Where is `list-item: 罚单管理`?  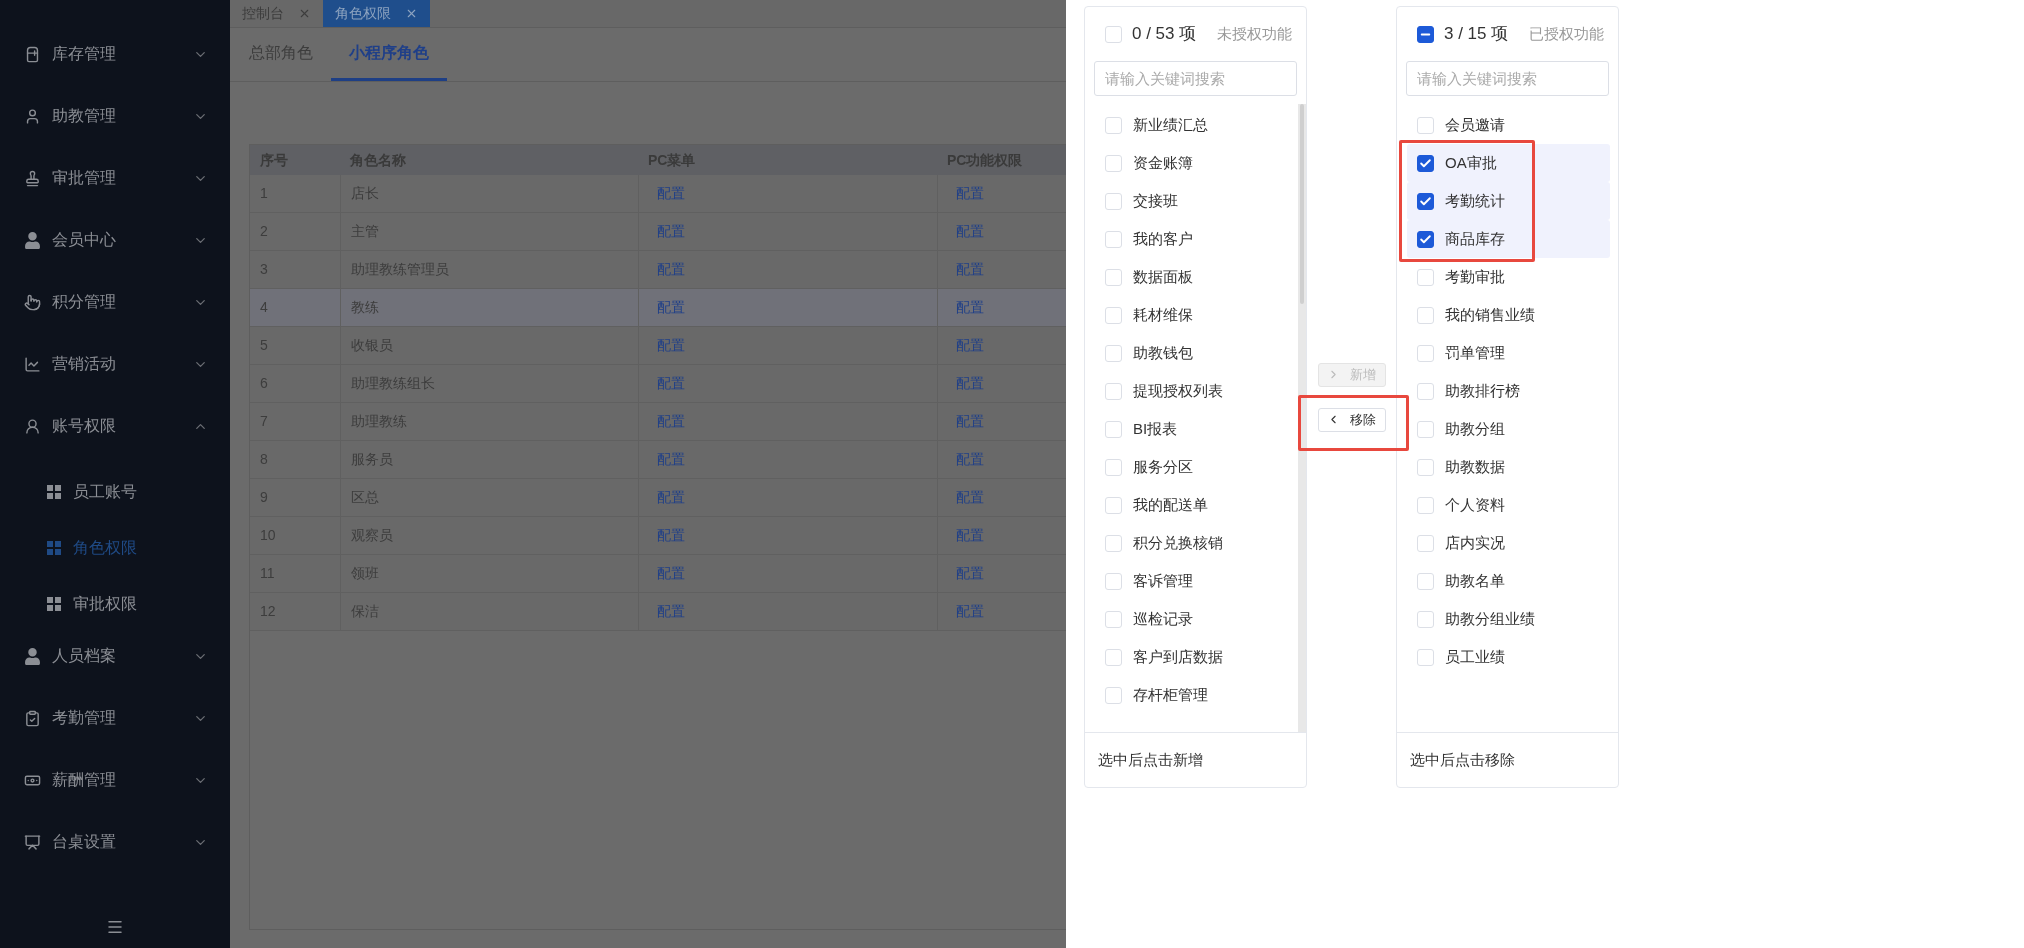 list-item: 罚单管理 is located at coordinates (1508, 353).